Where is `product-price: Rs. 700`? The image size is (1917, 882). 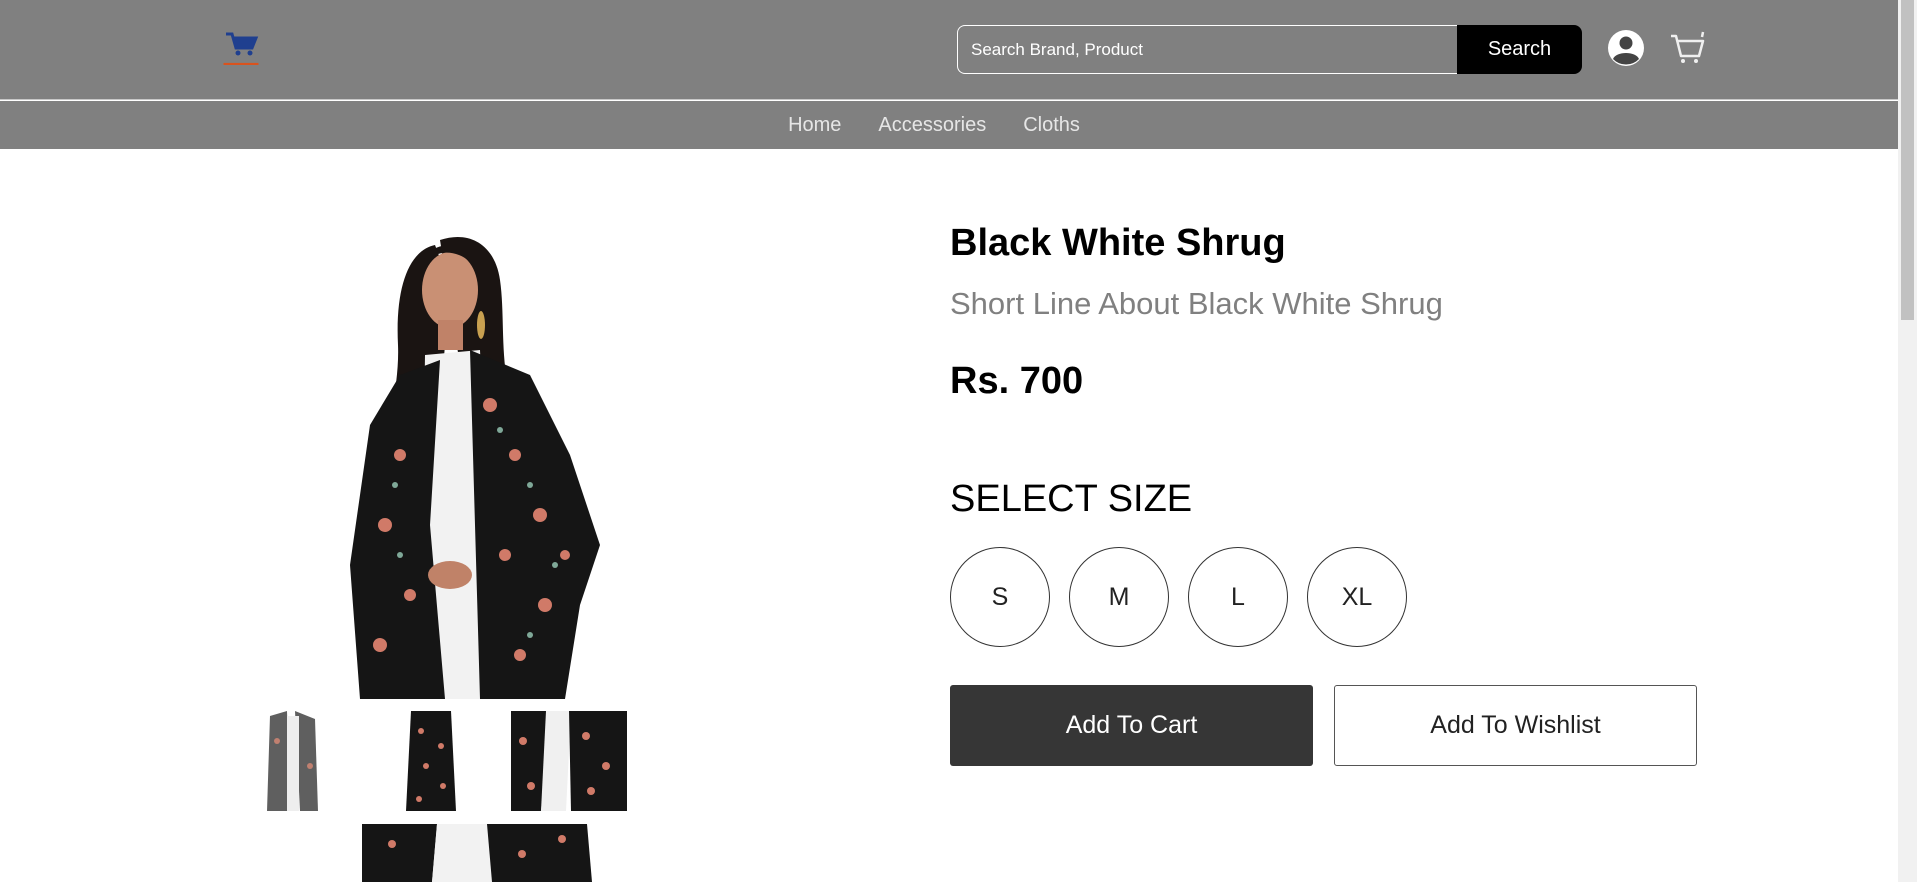
product-price: Rs. 700 is located at coordinates (1017, 381).